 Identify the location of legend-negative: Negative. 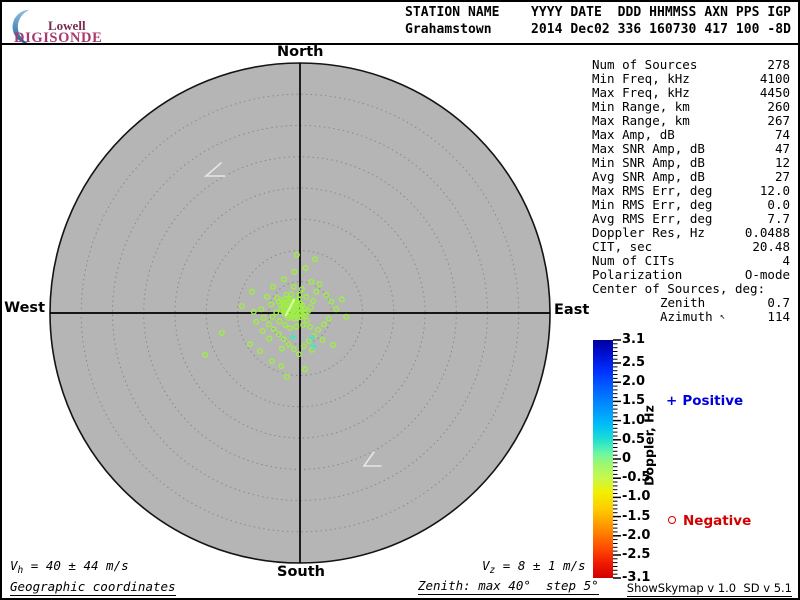
(709, 521).